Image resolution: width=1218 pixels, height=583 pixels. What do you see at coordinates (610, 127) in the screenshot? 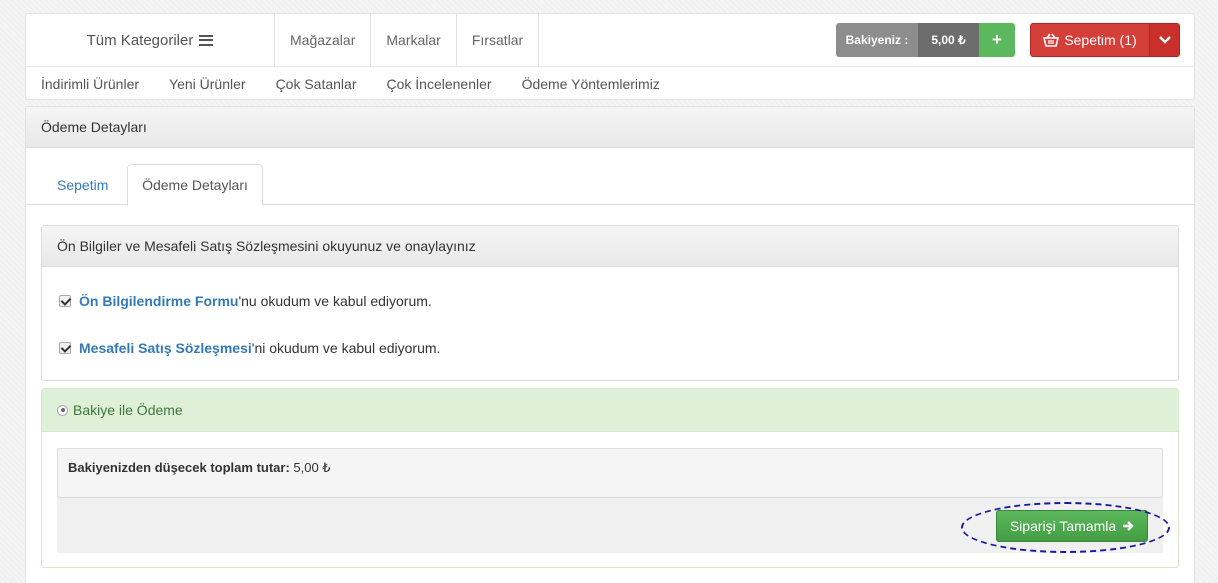
I see `panel-title: Ödeme Detayları` at bounding box center [610, 127].